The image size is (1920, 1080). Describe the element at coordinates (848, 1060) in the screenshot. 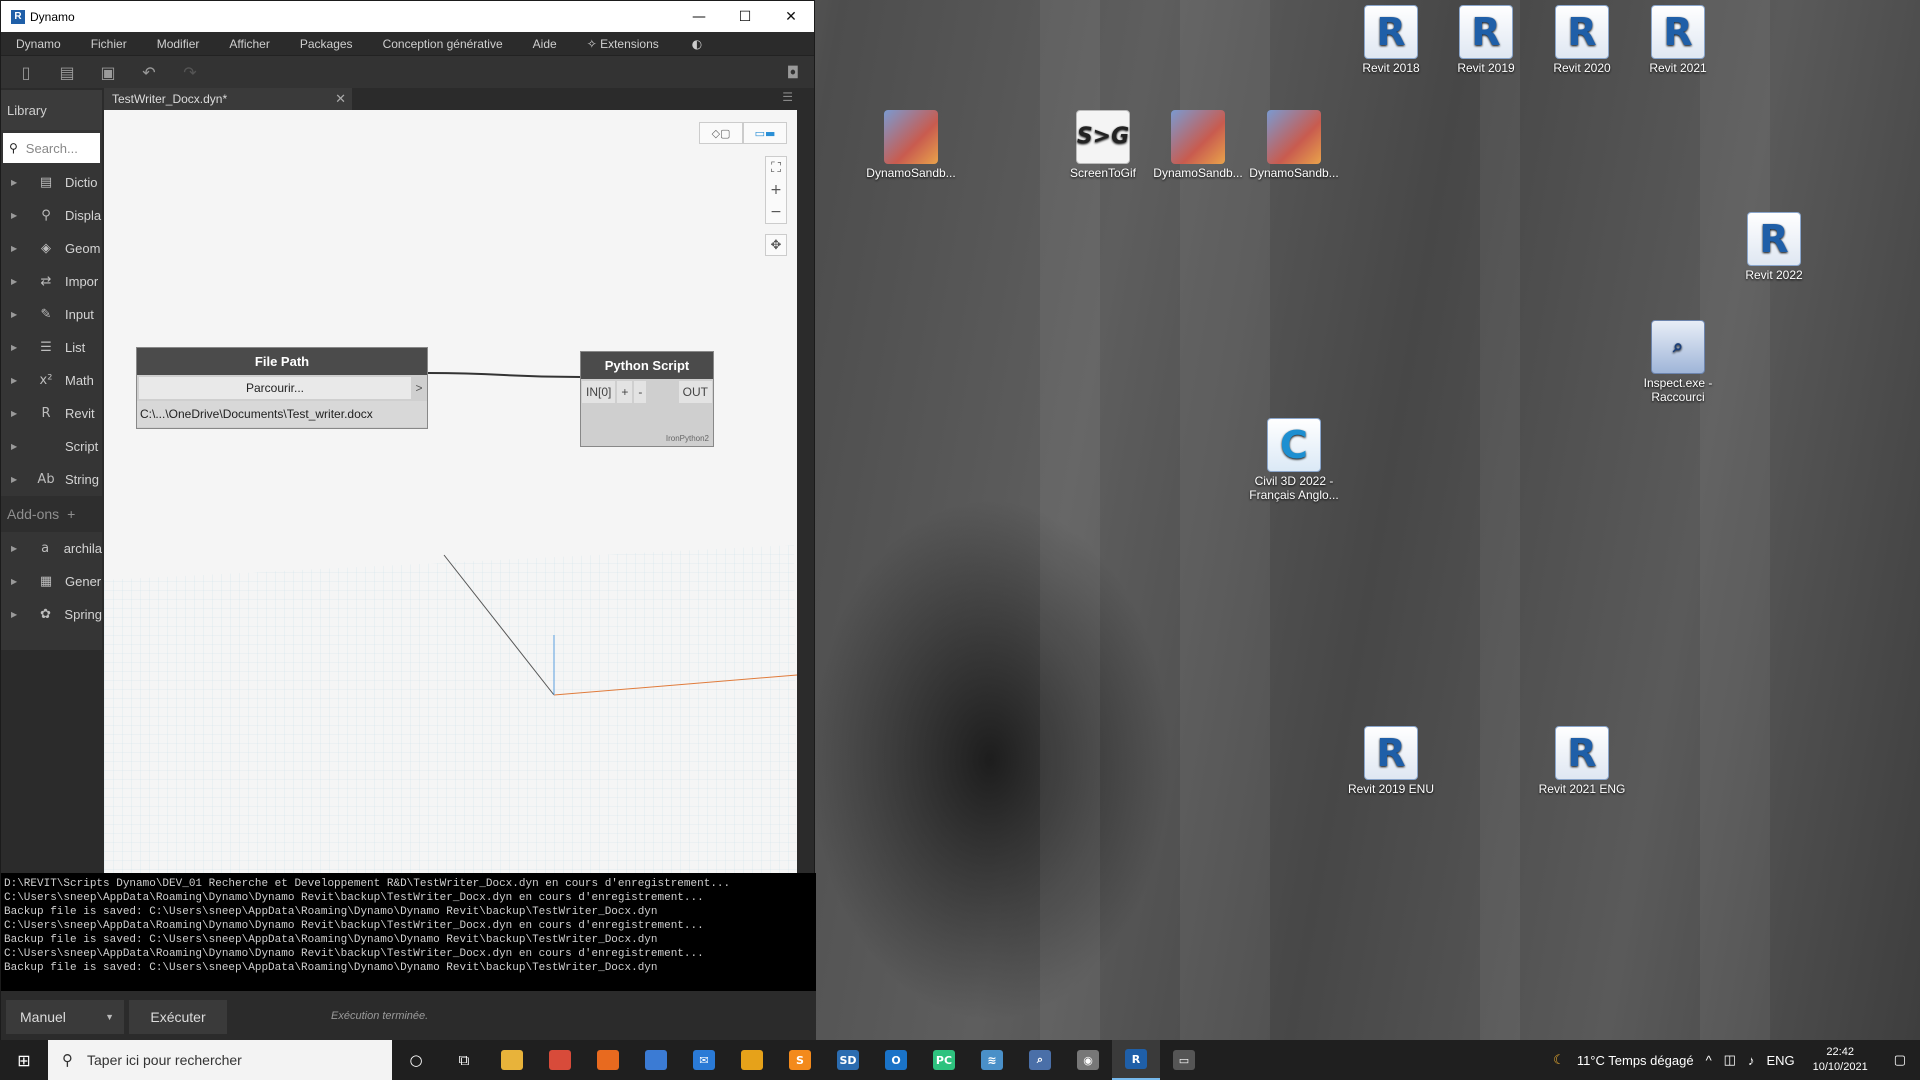

I see `taskbar-app: SD` at that location.